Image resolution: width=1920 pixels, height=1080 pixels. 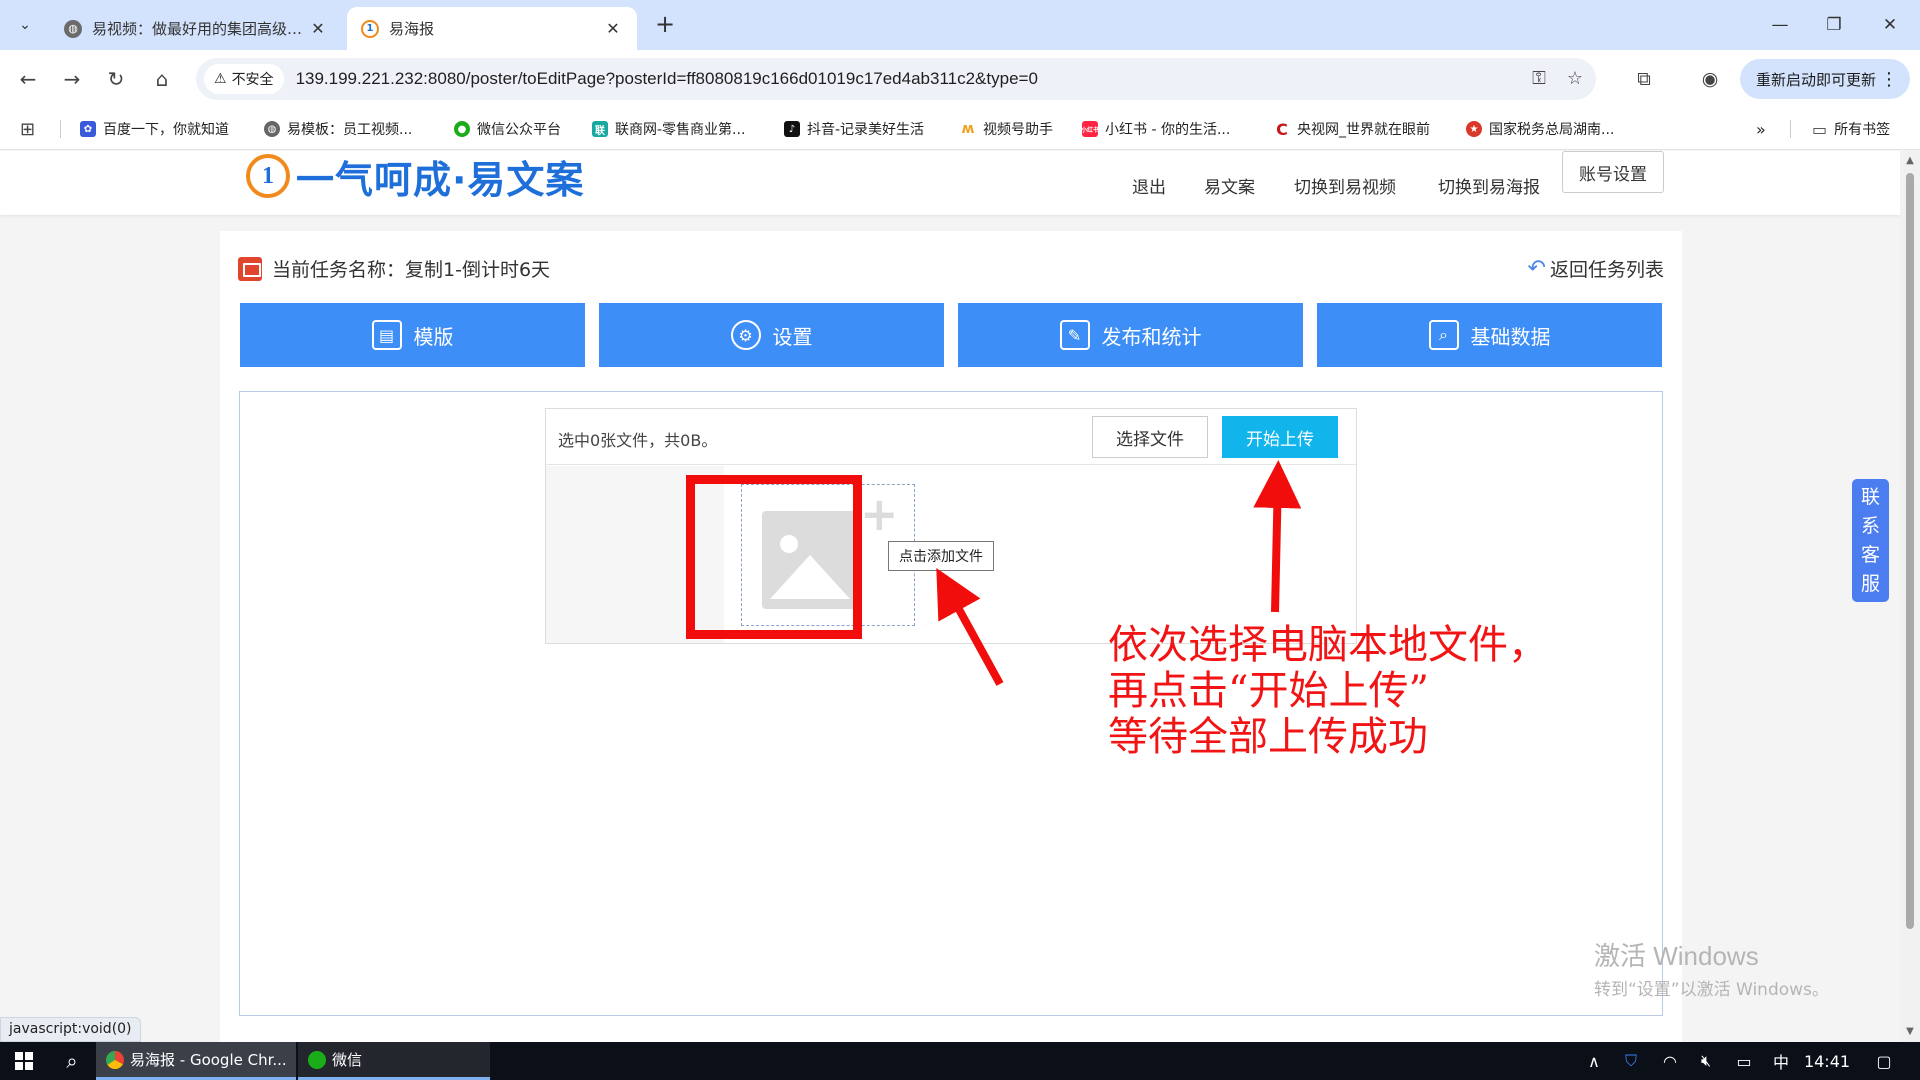 What do you see at coordinates (116, 79) in the screenshot?
I see `reload-icon: ↻` at bounding box center [116, 79].